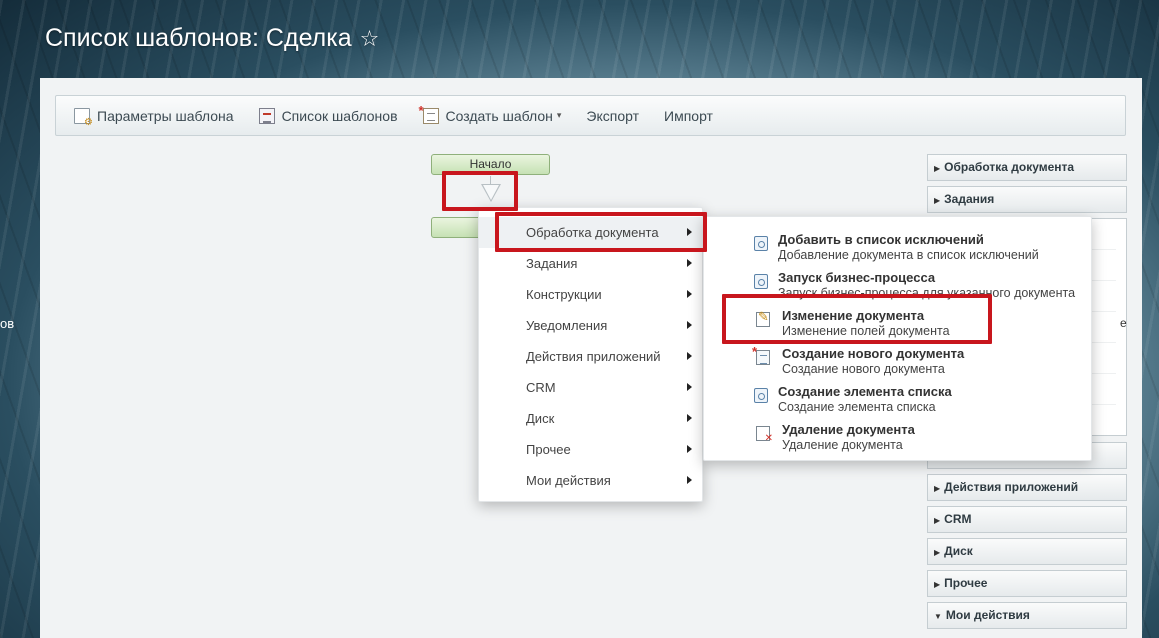 The width and height of the screenshot is (1159, 638). Describe the element at coordinates (1027, 199) in the screenshot. I see `panel-group-tasks: ▶ Задания` at that location.